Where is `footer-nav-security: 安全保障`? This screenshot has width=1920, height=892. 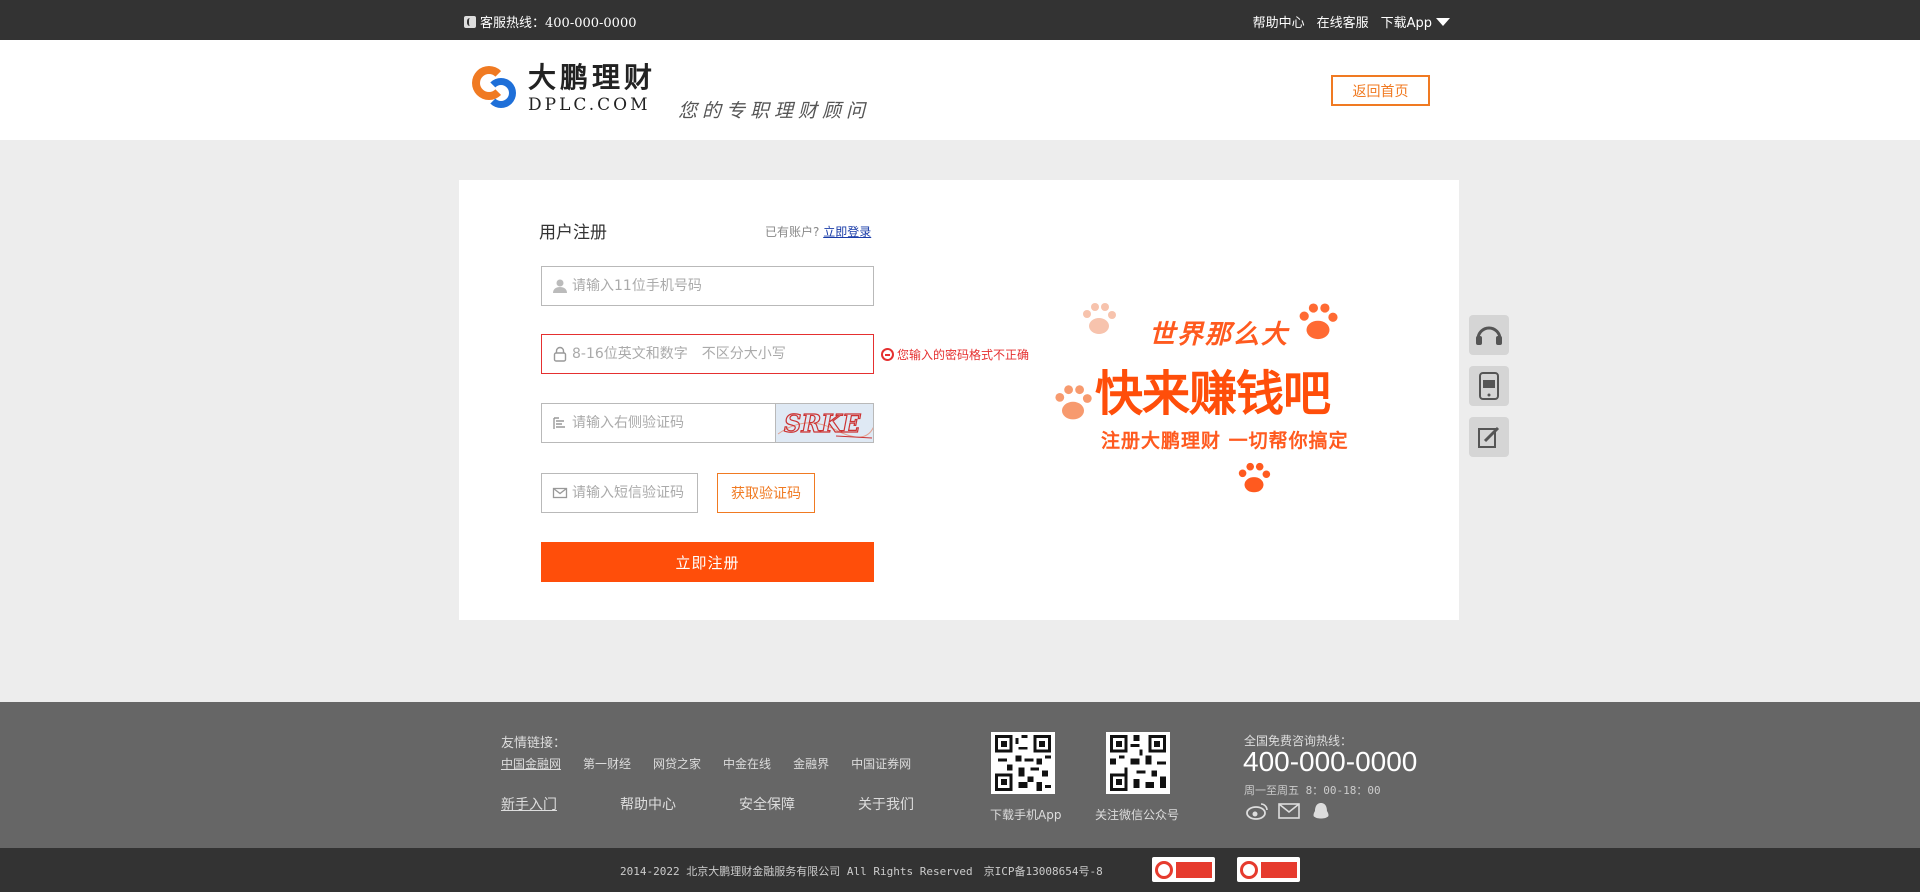 footer-nav-security: 安全保障 is located at coordinates (798, 804).